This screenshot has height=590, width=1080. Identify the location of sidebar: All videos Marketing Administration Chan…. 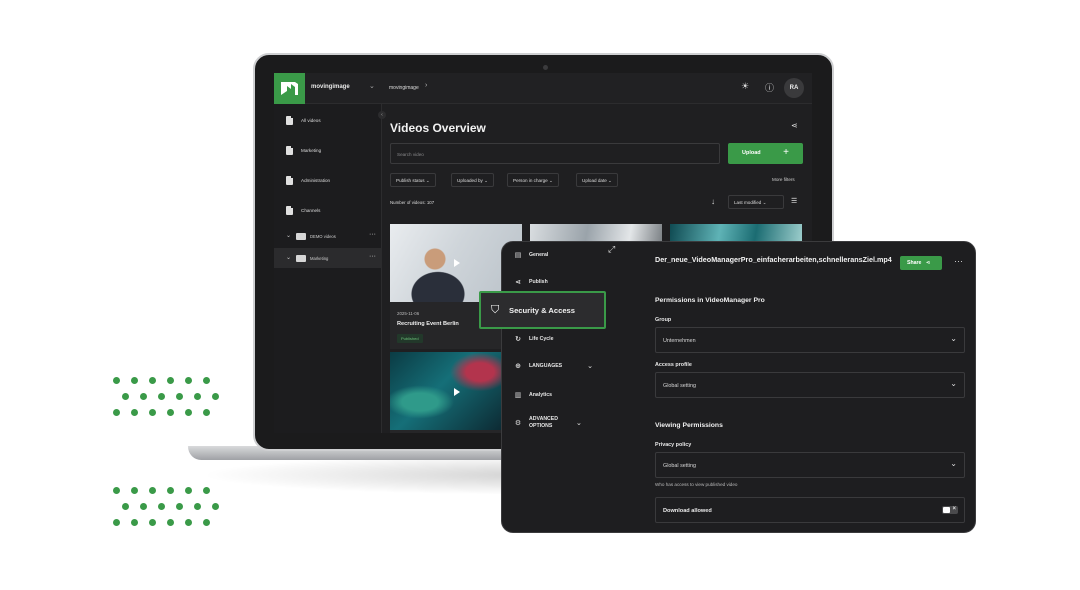
(328, 268).